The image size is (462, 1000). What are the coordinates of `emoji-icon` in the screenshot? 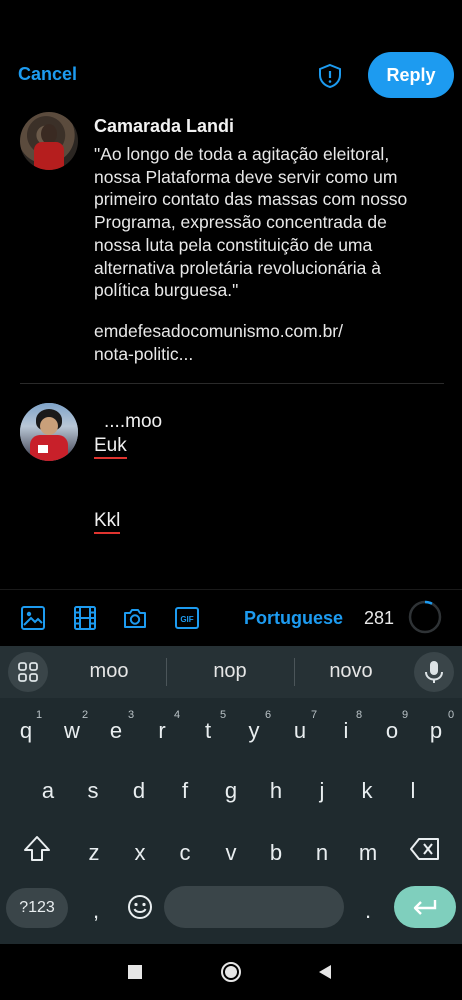 It's located at (140, 907).